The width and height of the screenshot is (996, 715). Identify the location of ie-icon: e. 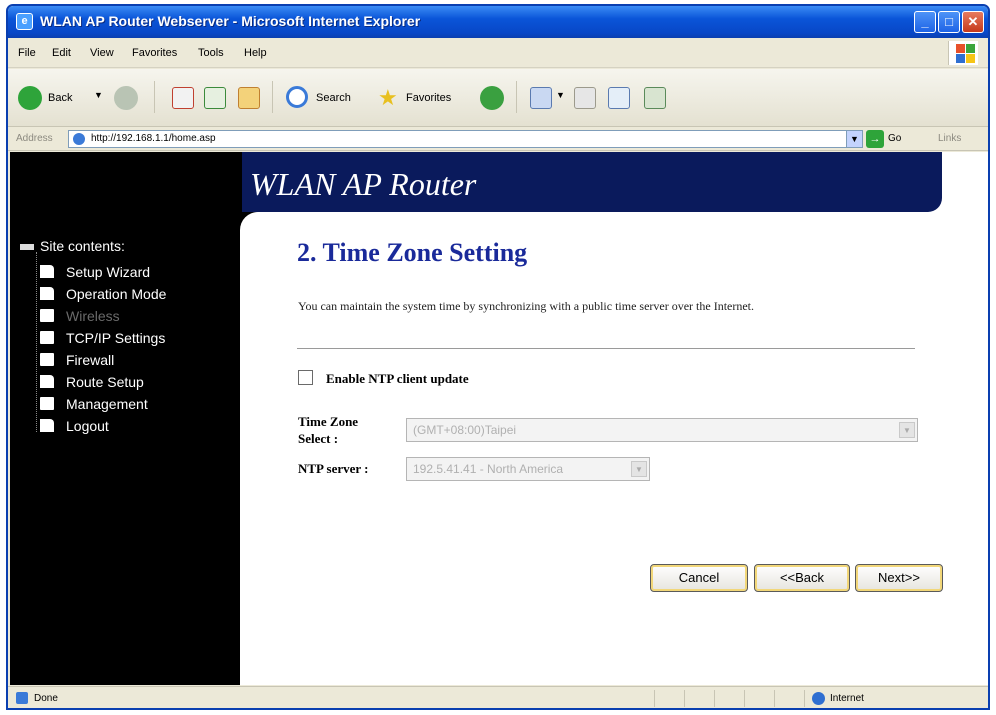
(24, 21).